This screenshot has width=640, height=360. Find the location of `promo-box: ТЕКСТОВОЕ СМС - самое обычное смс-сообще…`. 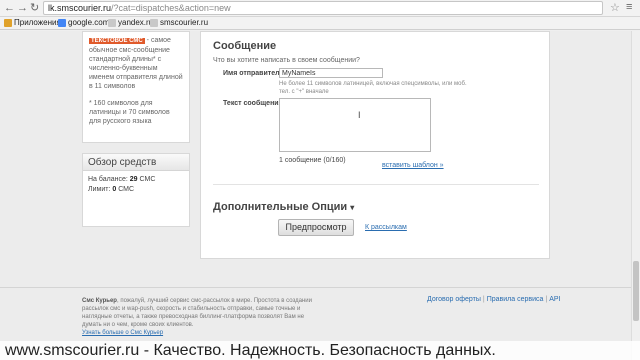

promo-box: ТЕКСТОВОЕ СМС - самое обычное смс-сообще… is located at coordinates (136, 87).